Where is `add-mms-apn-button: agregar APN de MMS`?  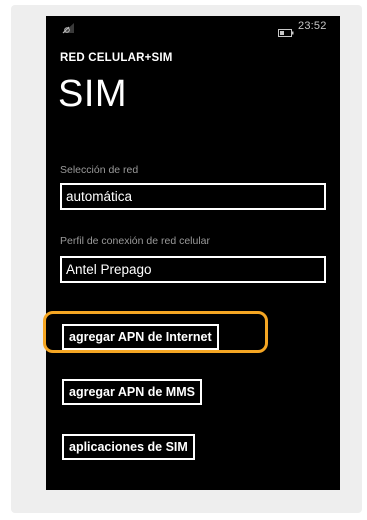
add-mms-apn-button: agregar APN de MMS is located at coordinates (132, 392).